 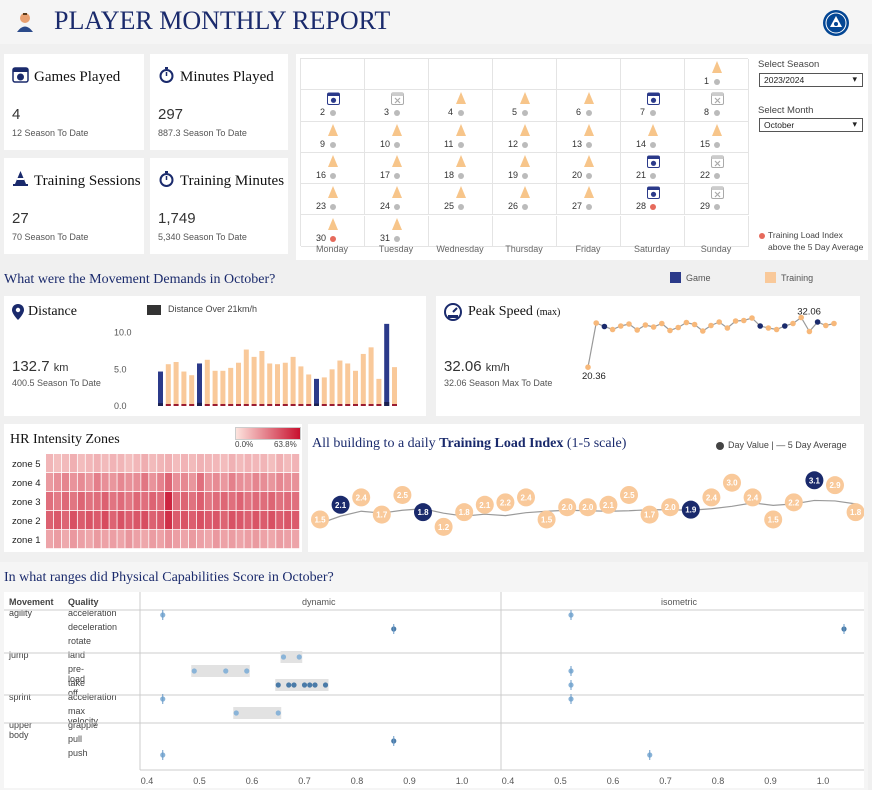 I want to click on tli-title-pre: All building to a daily, so click(x=376, y=443).